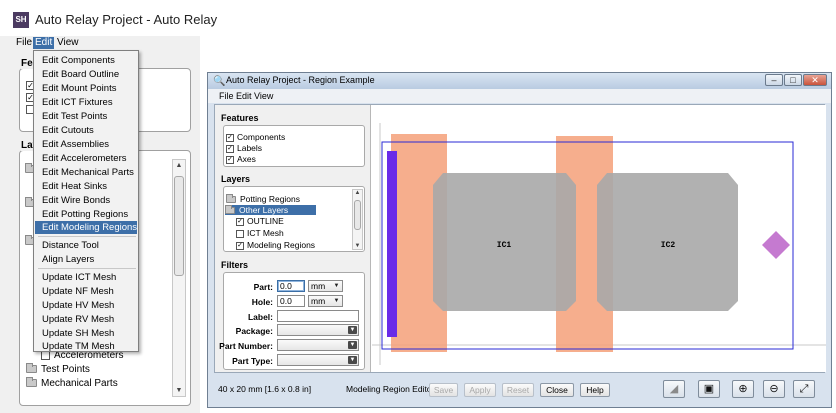 Image resolution: width=836 pixels, height=413 pixels. Describe the element at coordinates (443, 390) in the screenshot. I see `save-button: Save` at that location.